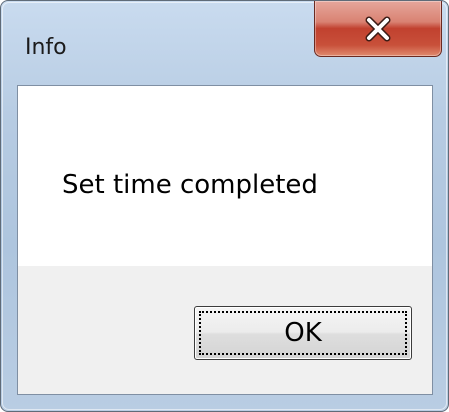 Image resolution: width=449 pixels, height=412 pixels. What do you see at coordinates (46, 47) in the screenshot?
I see `window-title: Info` at bounding box center [46, 47].